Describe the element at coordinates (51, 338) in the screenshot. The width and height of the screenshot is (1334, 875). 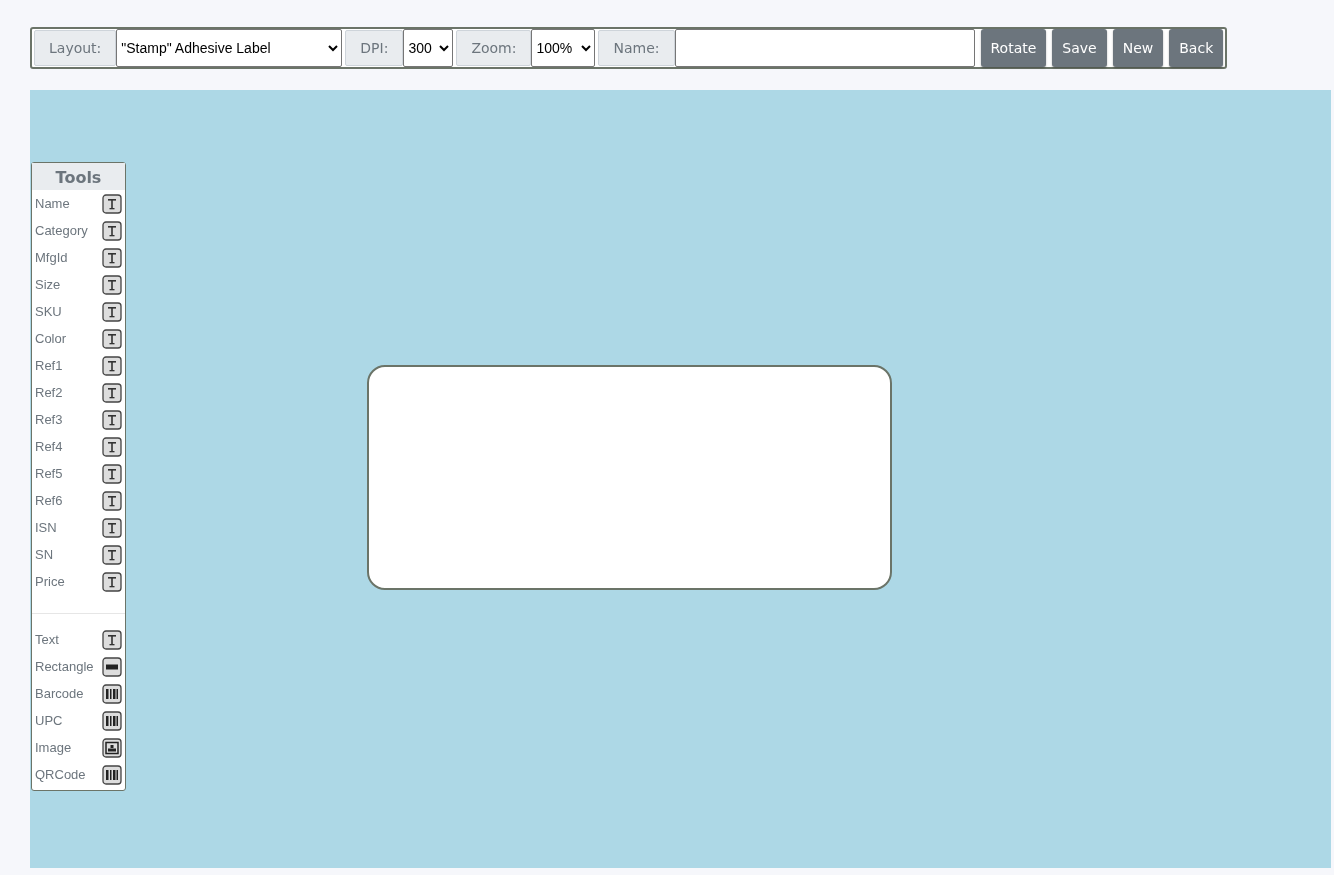
I see `tool-label: Color` at that location.